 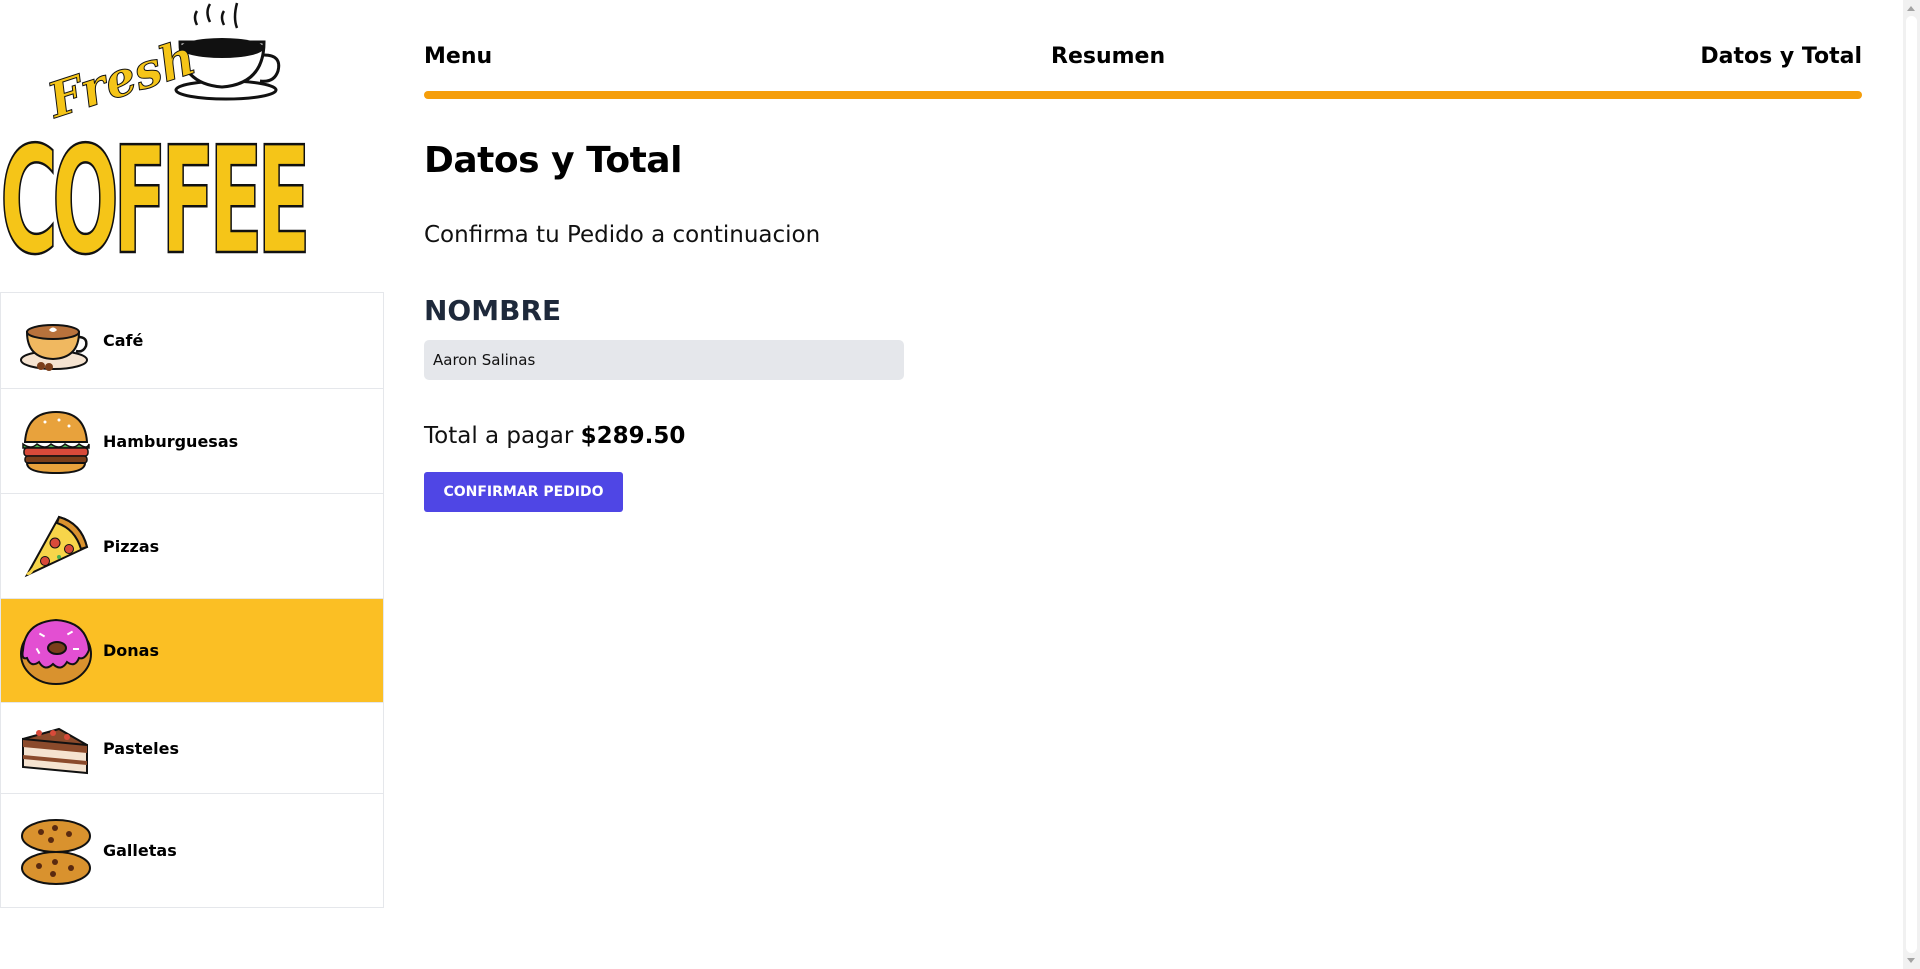 I want to click on category-label: Pasteles, so click(x=141, y=748).